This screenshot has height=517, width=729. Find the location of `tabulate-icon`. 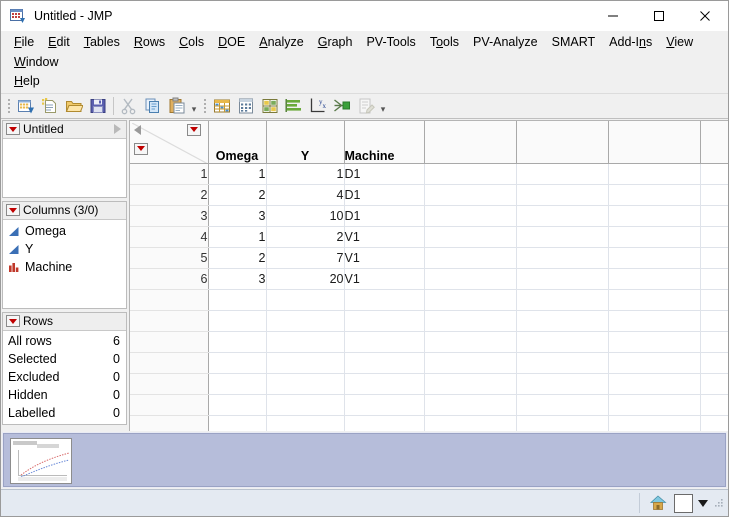

tabulate-icon is located at coordinates (270, 106).